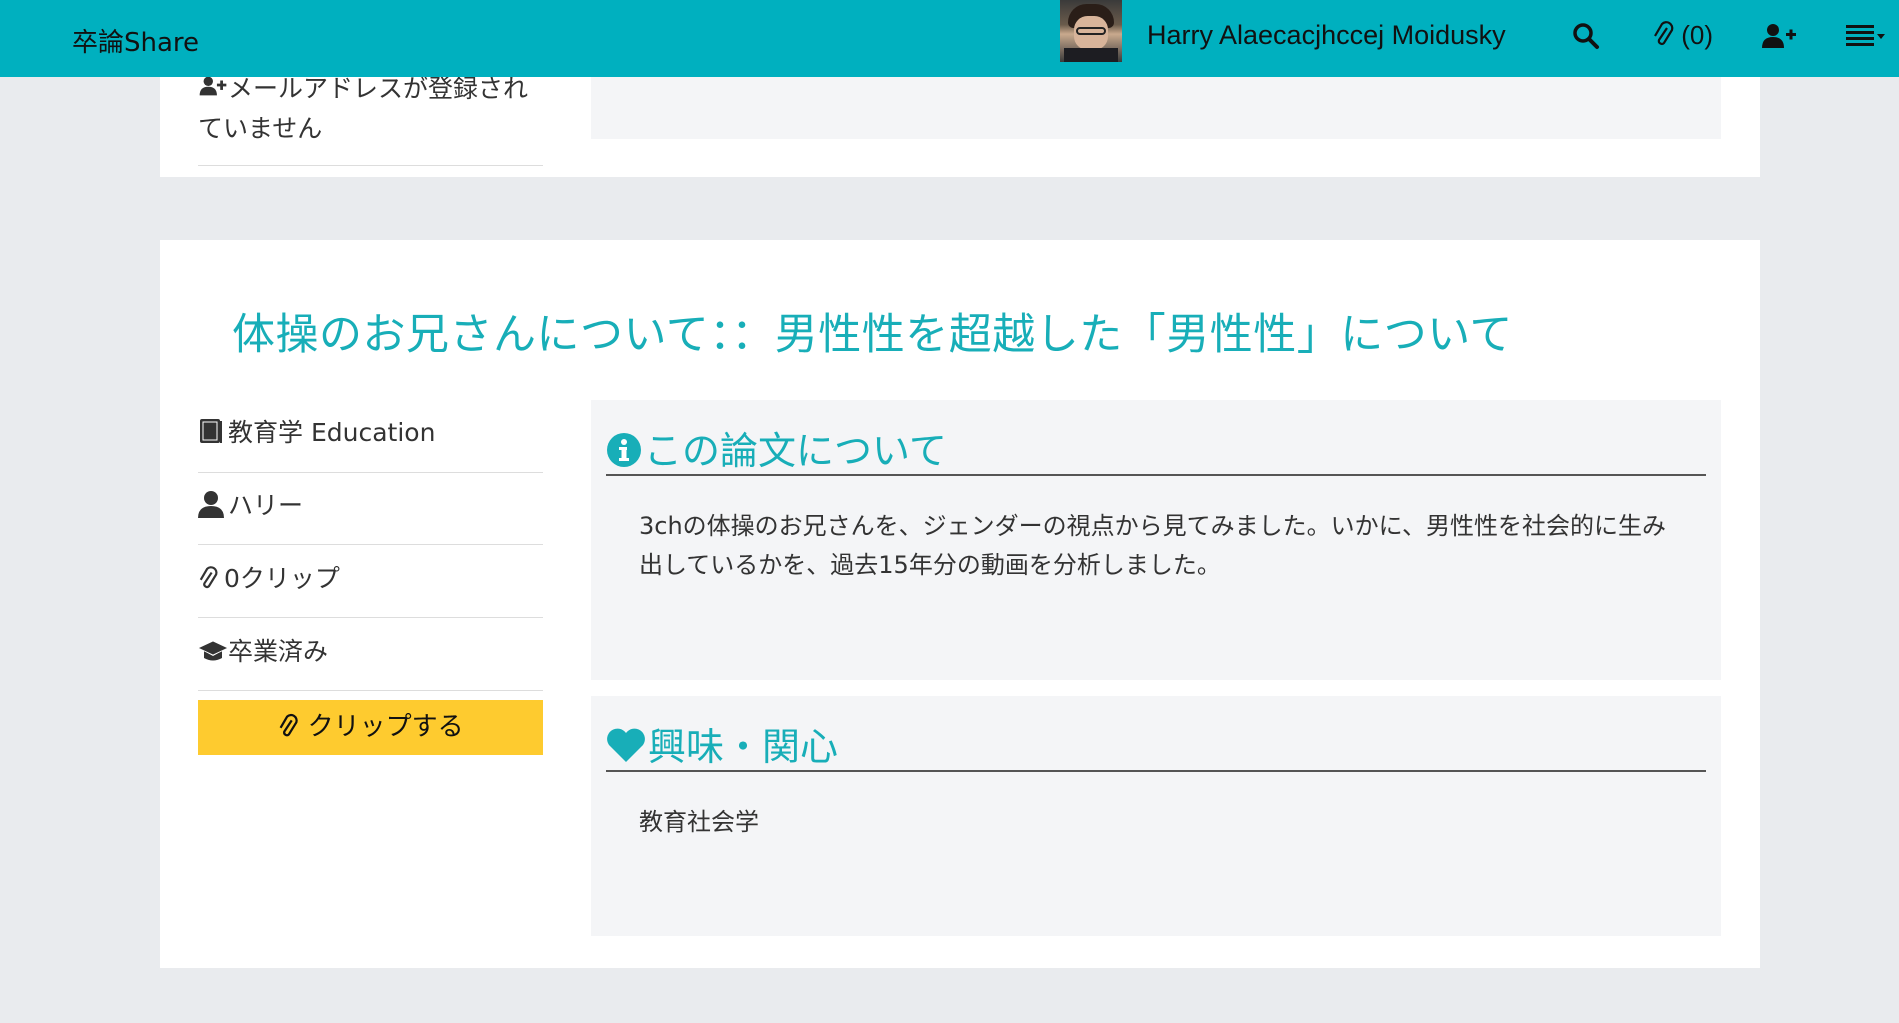 The width and height of the screenshot is (1899, 1023). Describe the element at coordinates (370, 516) in the screenshot. I see `author-item: ハリー` at that location.